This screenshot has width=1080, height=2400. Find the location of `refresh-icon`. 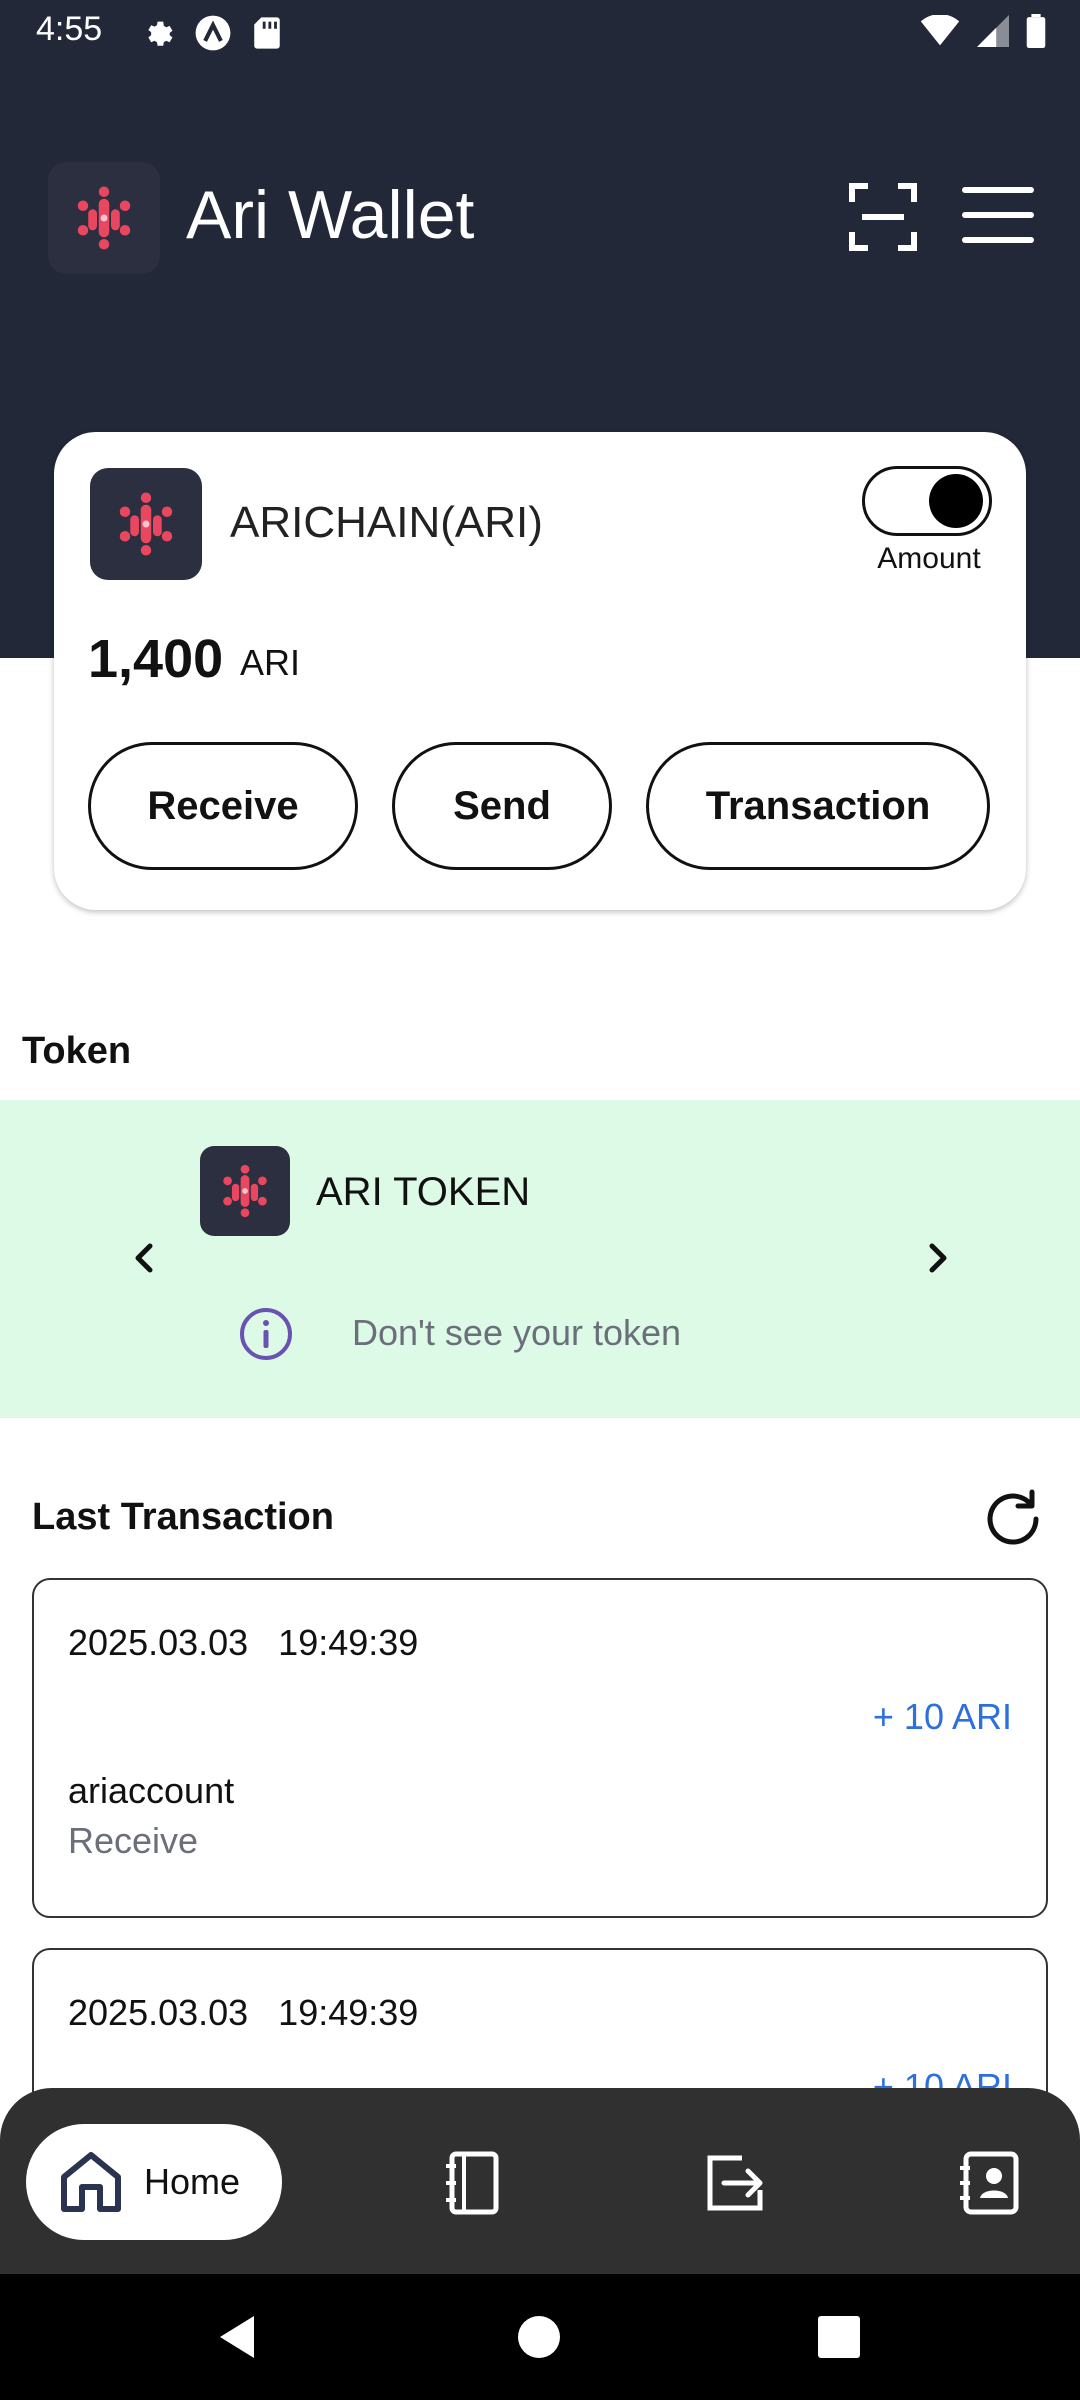

refresh-icon is located at coordinates (1013, 1519).